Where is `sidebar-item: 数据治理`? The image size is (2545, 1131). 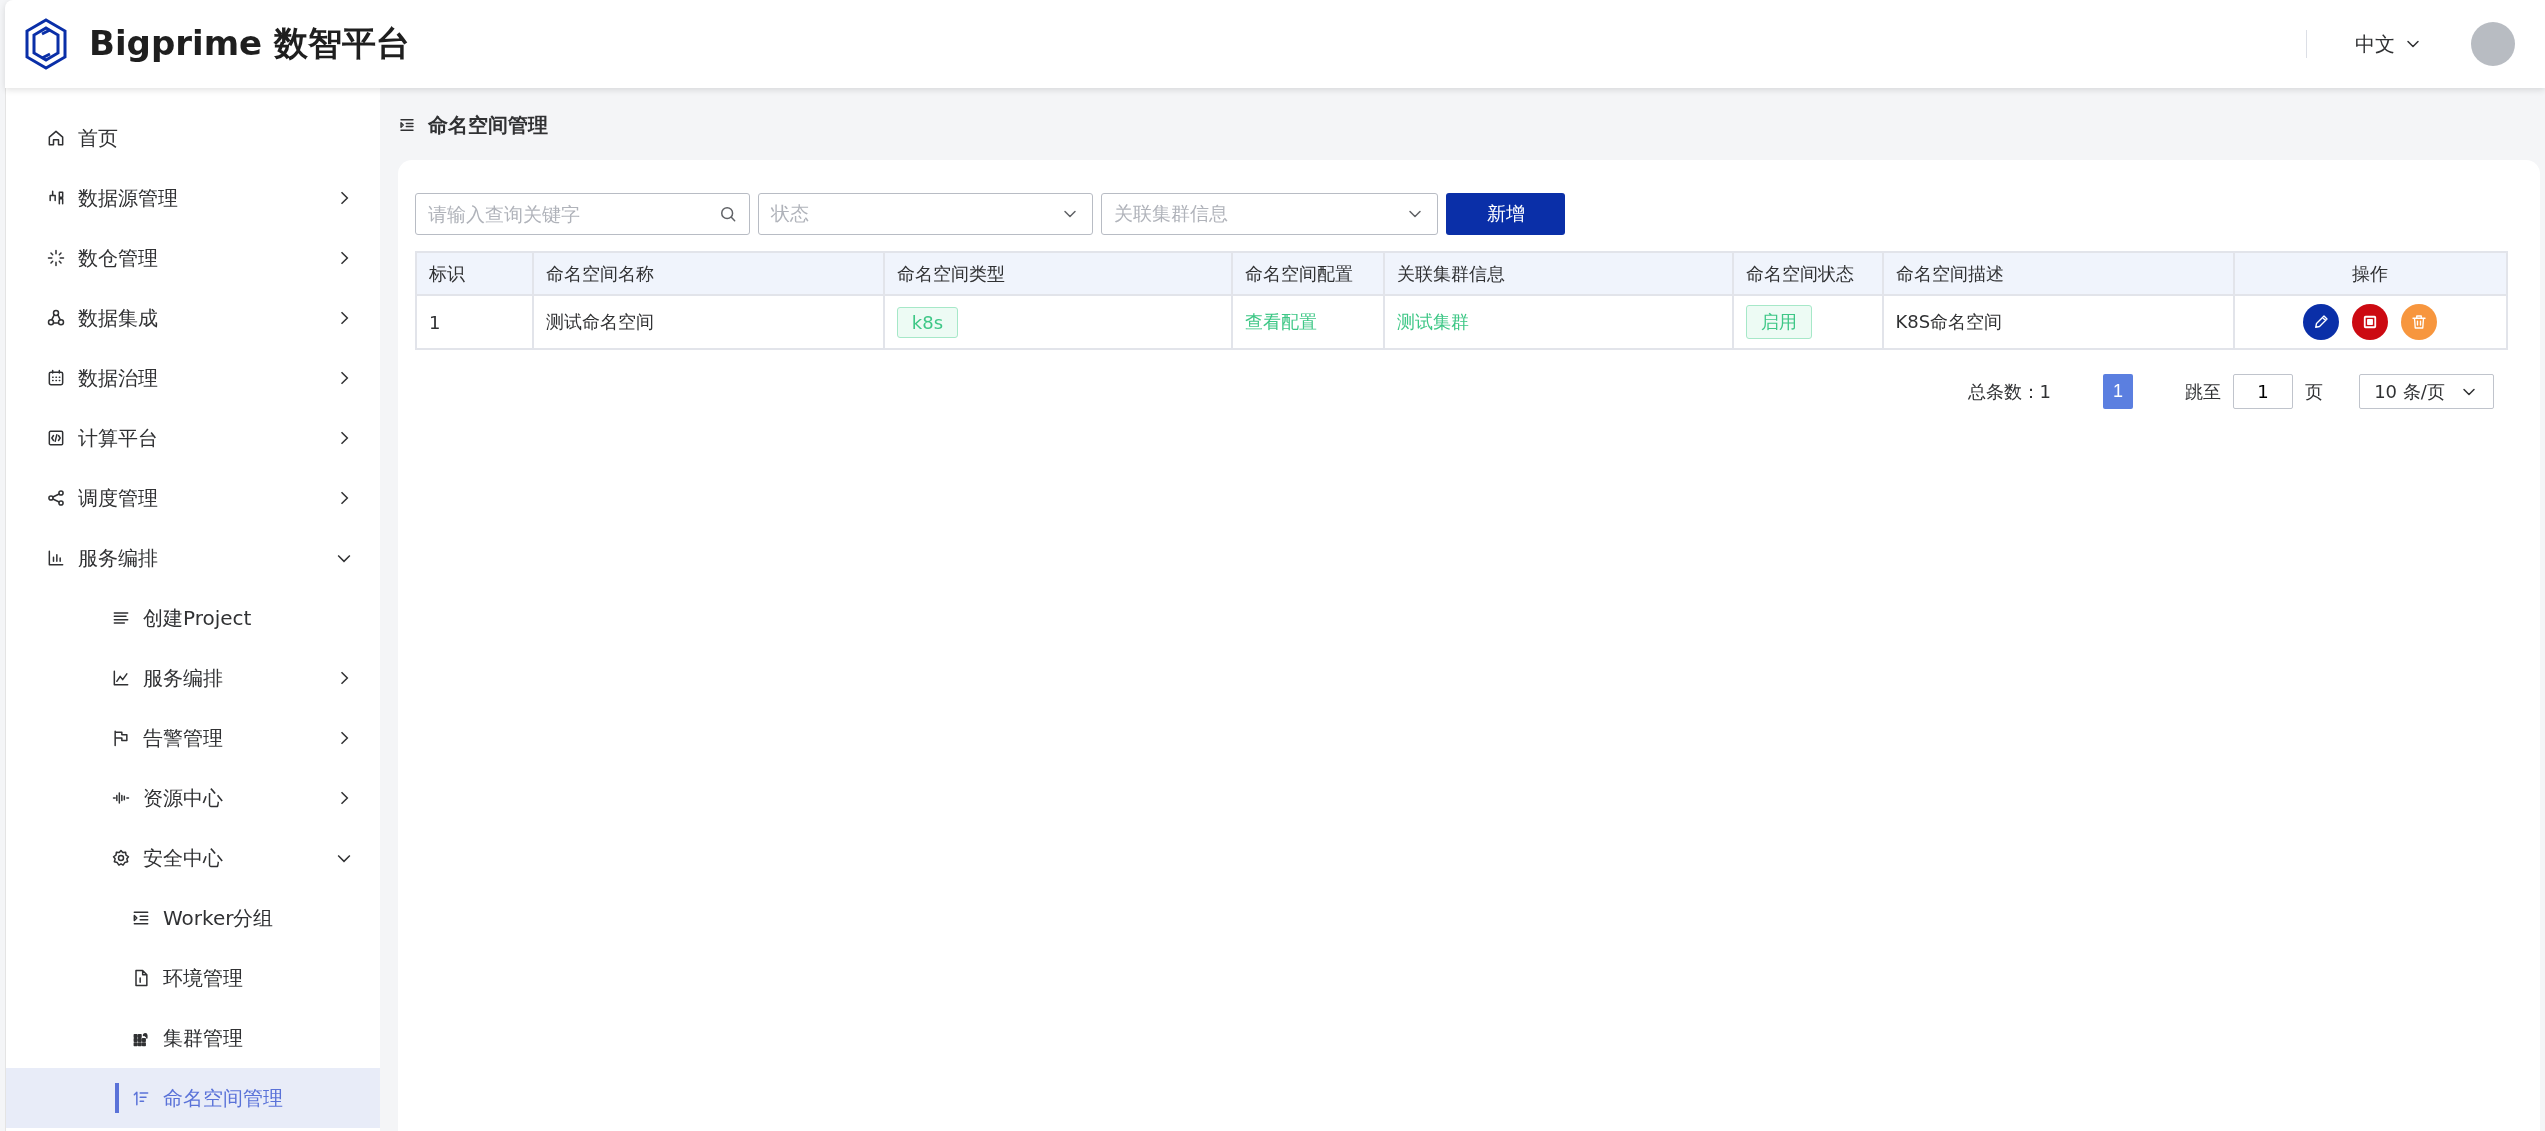
sidebar-item: 数据治理 is located at coordinates (193, 378).